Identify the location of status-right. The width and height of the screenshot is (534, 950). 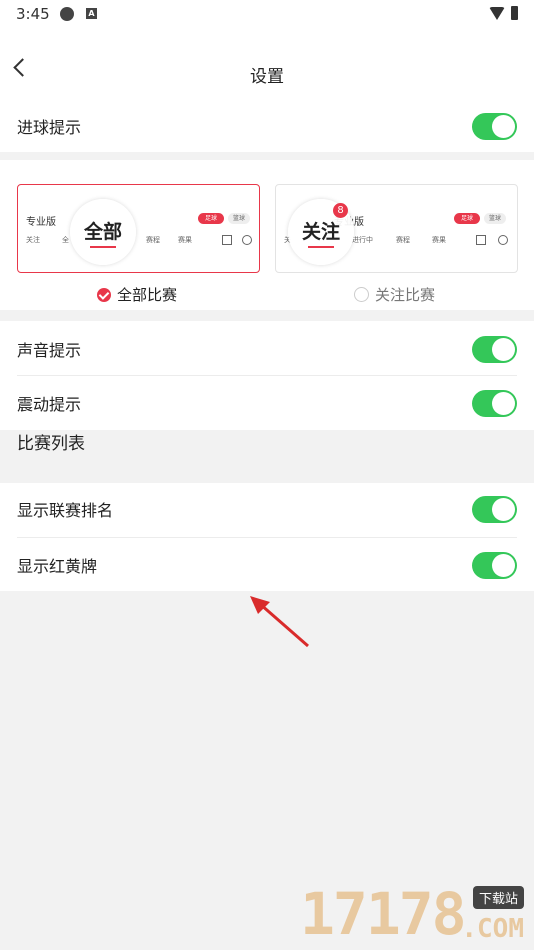
(503, 13).